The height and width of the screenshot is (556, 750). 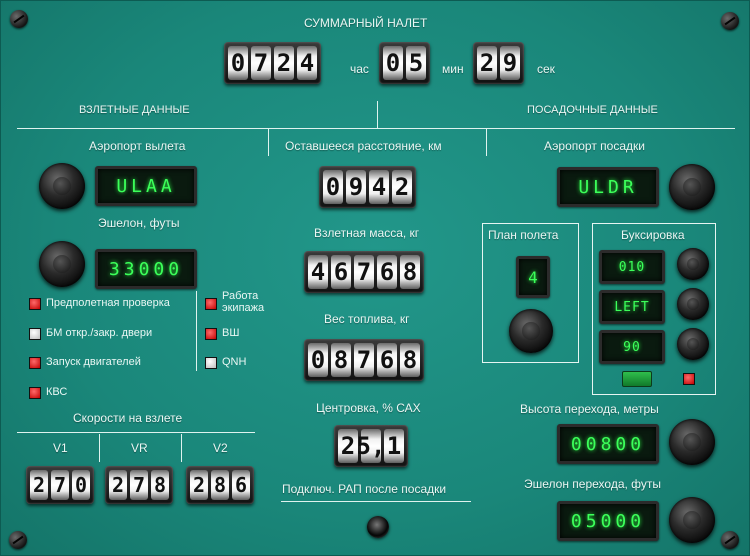 I want to click on total-flight-title: СУММАРНЫЙ НАЛЕТ, so click(x=366, y=23).